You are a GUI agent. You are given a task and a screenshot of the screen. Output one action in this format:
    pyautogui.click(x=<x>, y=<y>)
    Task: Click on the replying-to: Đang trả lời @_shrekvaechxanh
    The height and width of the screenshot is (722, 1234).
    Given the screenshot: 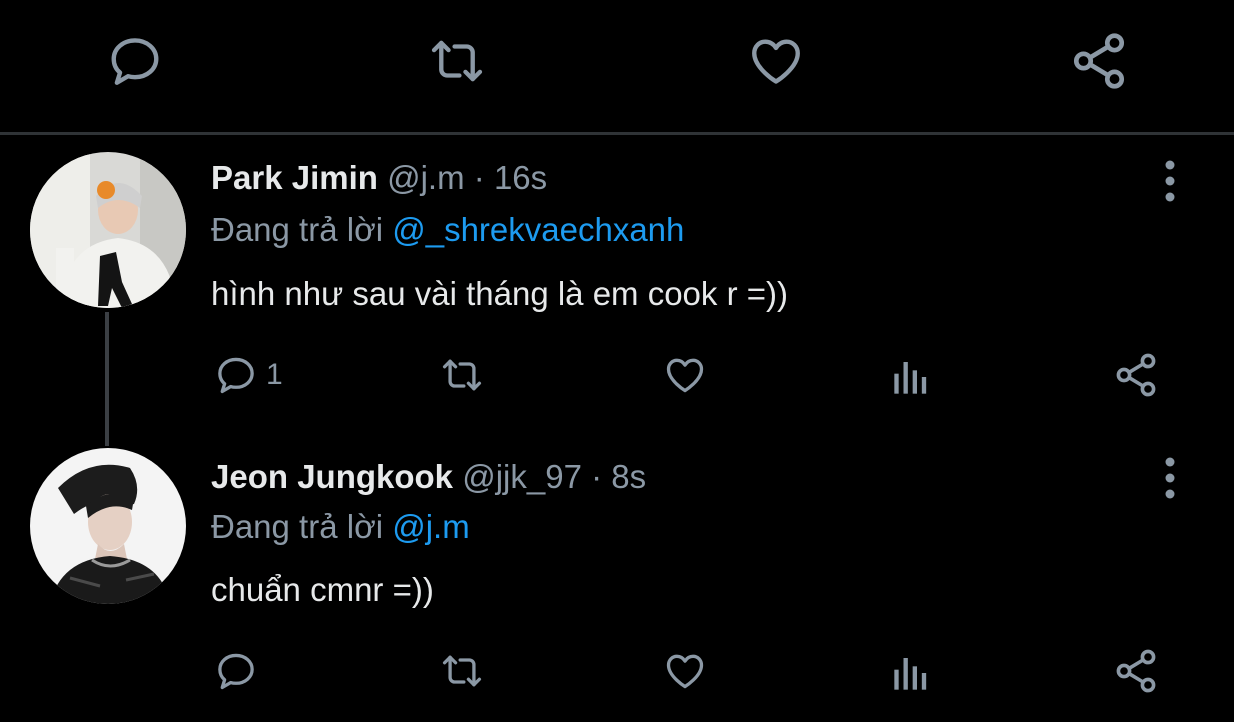 What is the action you would take?
    pyautogui.click(x=447, y=230)
    